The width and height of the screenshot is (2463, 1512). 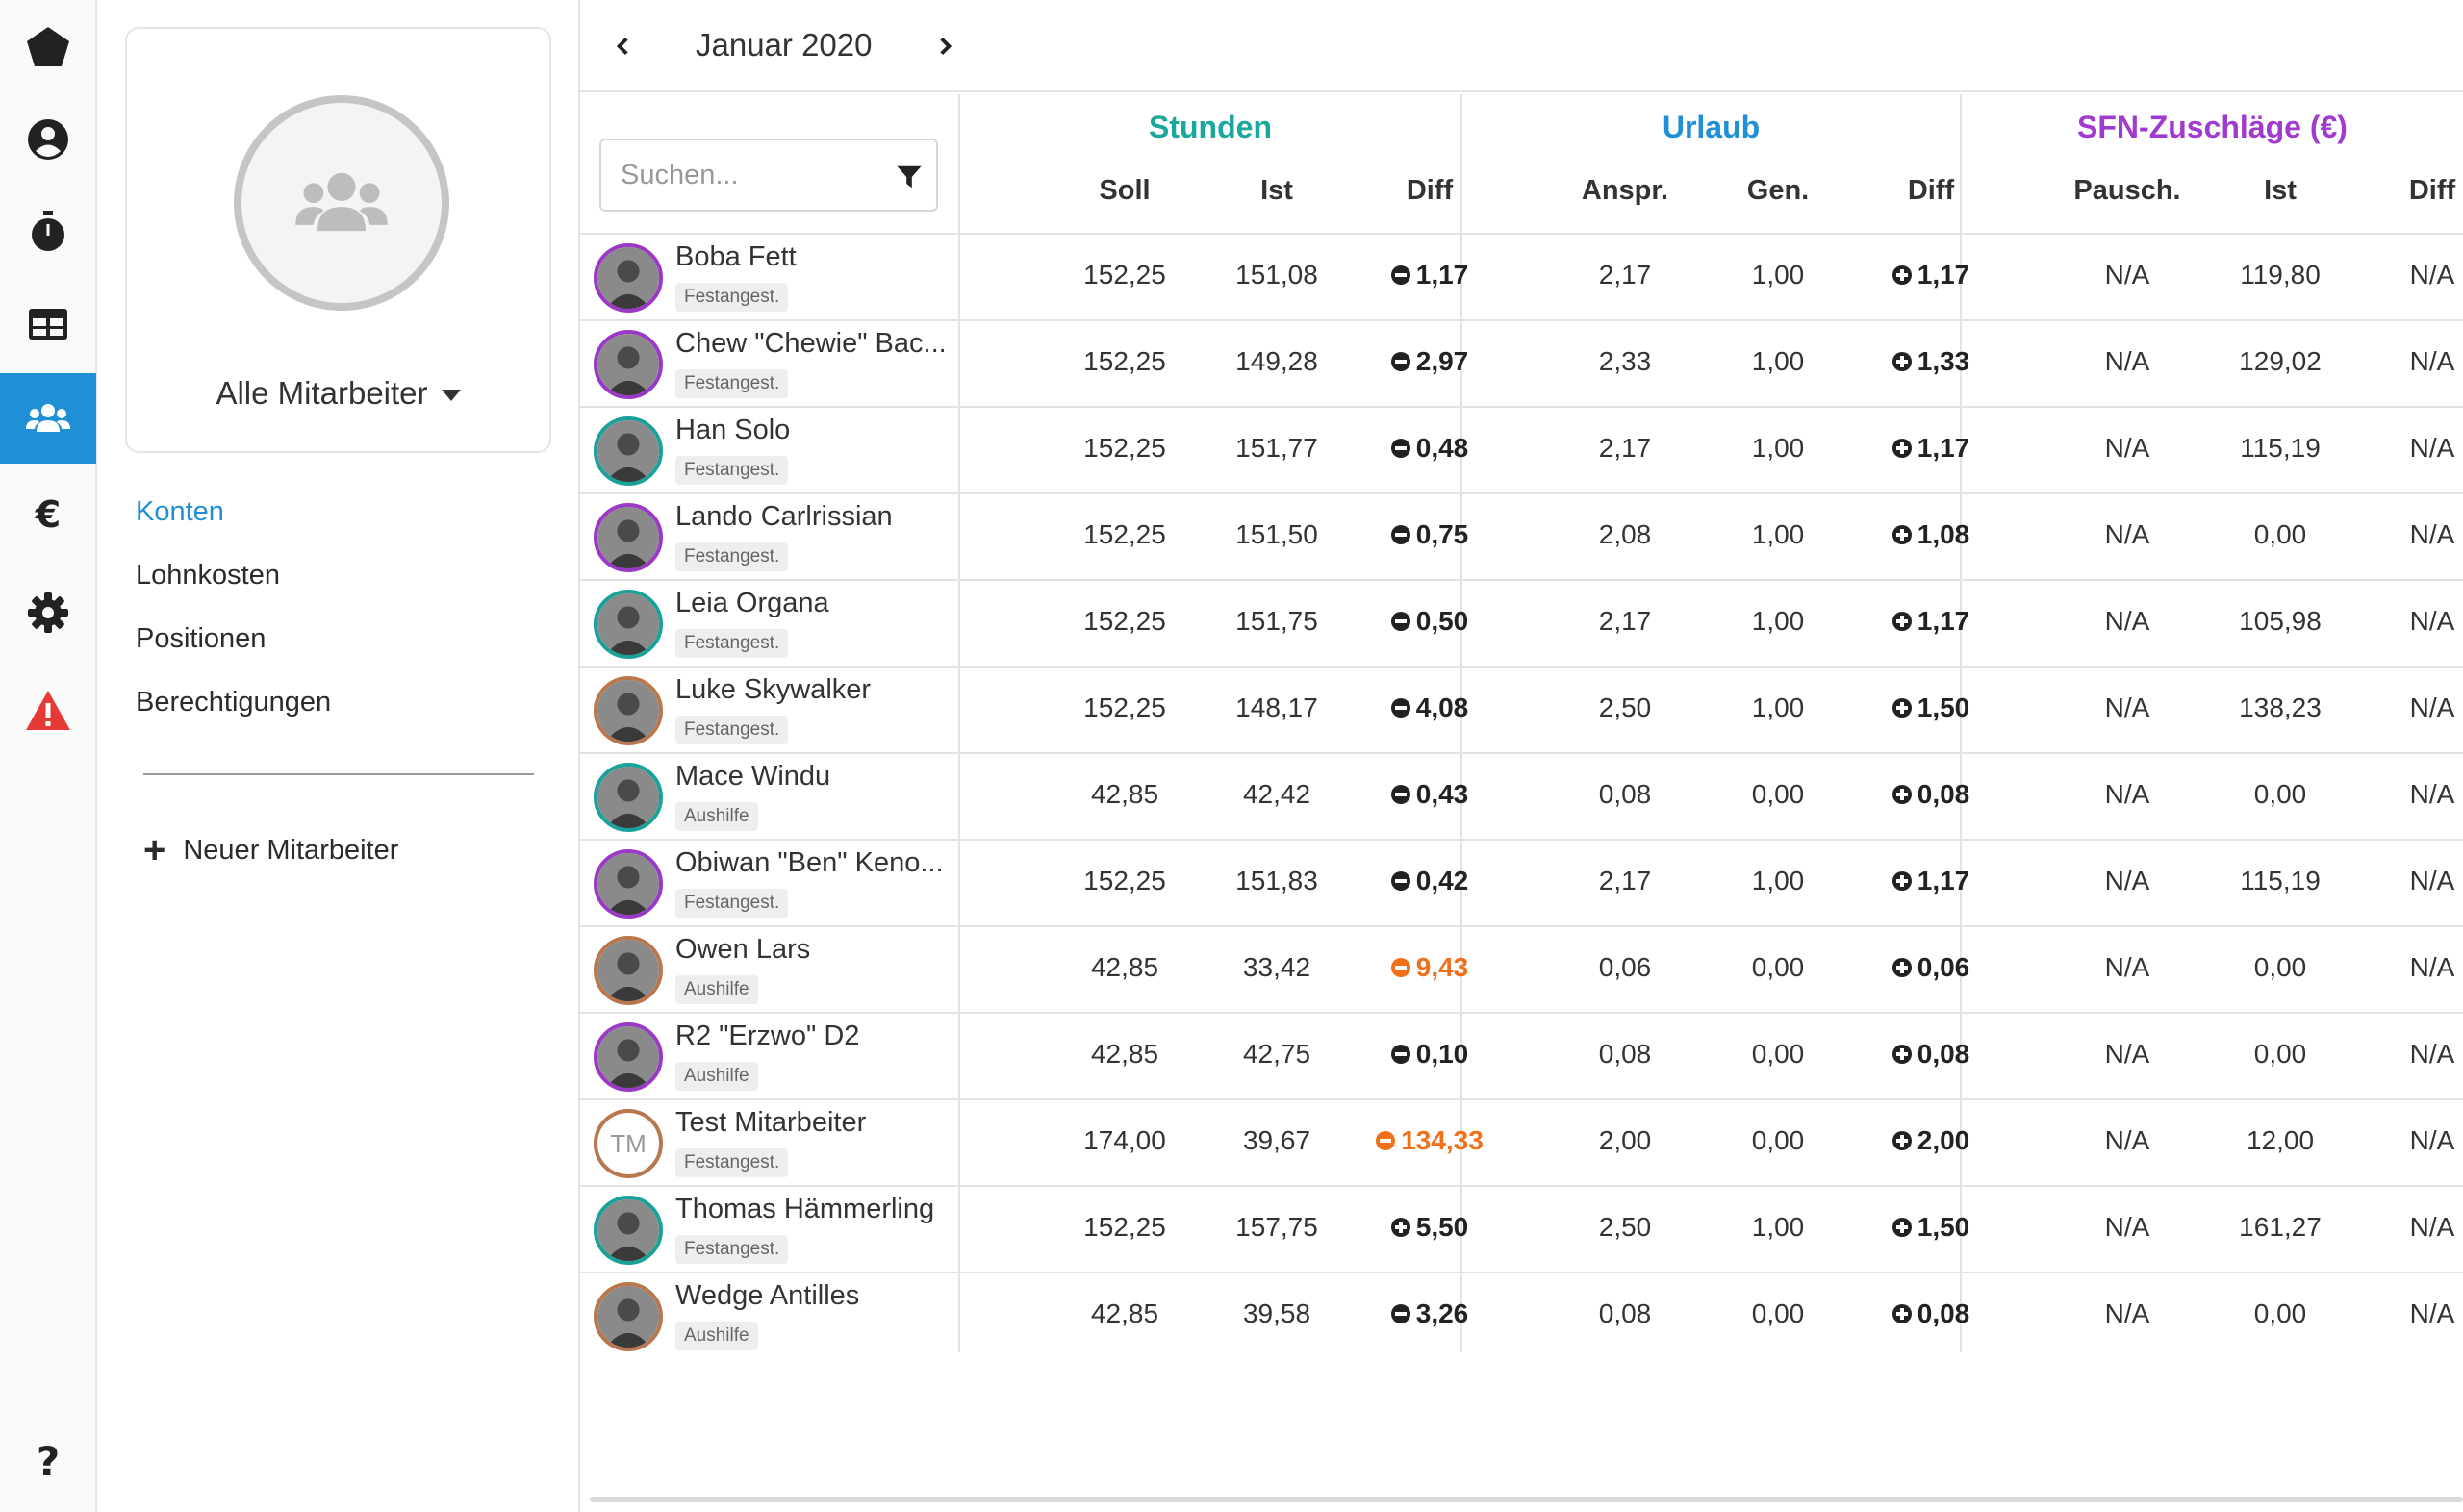 What do you see at coordinates (48, 419) in the screenshot?
I see `rail-team-button` at bounding box center [48, 419].